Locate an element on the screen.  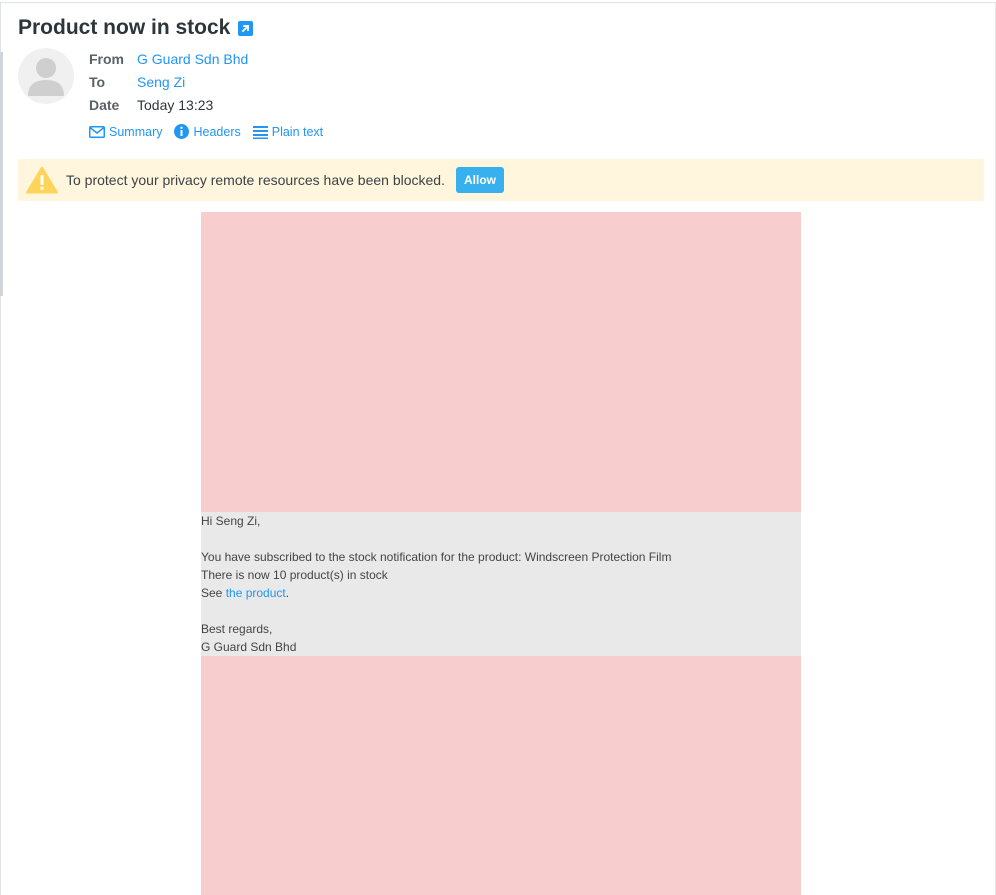
summary-link: Summary is located at coordinates (125, 131).